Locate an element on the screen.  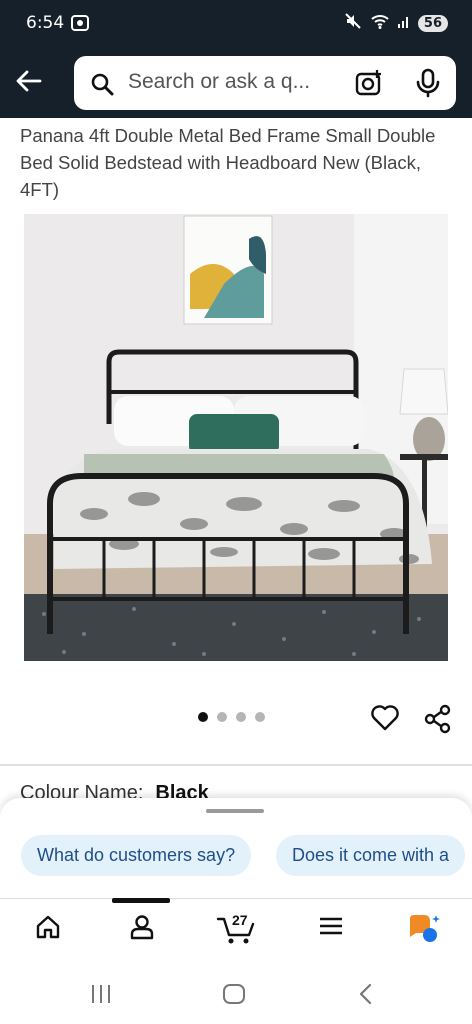
share-icon is located at coordinates (438, 721).